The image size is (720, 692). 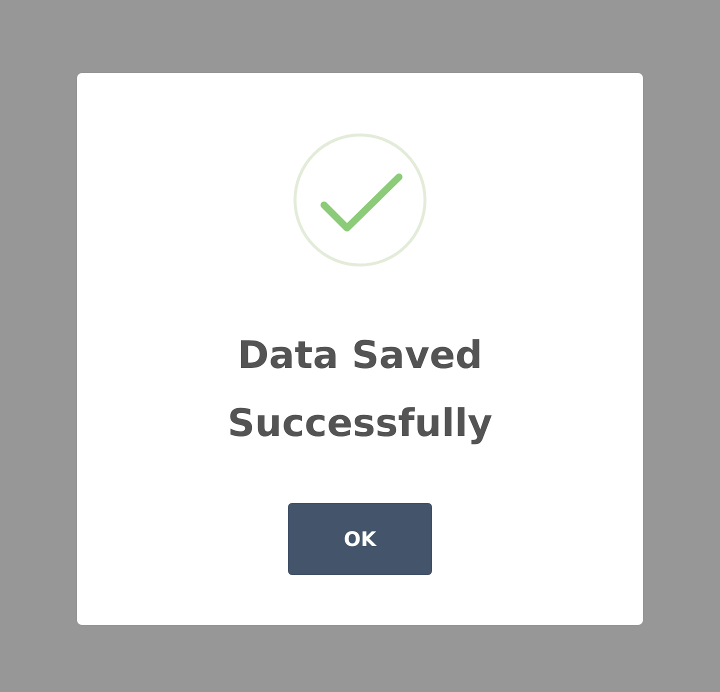 I want to click on dialog-title: Data Saved Successfully, so click(x=360, y=389).